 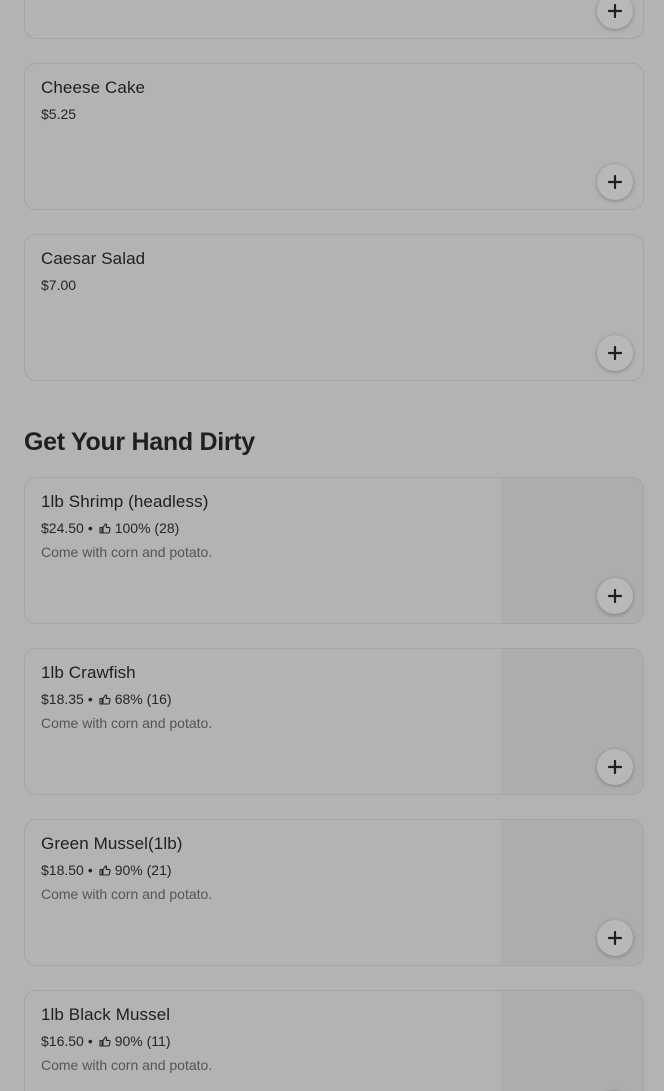 What do you see at coordinates (62, 870) in the screenshot?
I see `item-price: $18.50` at bounding box center [62, 870].